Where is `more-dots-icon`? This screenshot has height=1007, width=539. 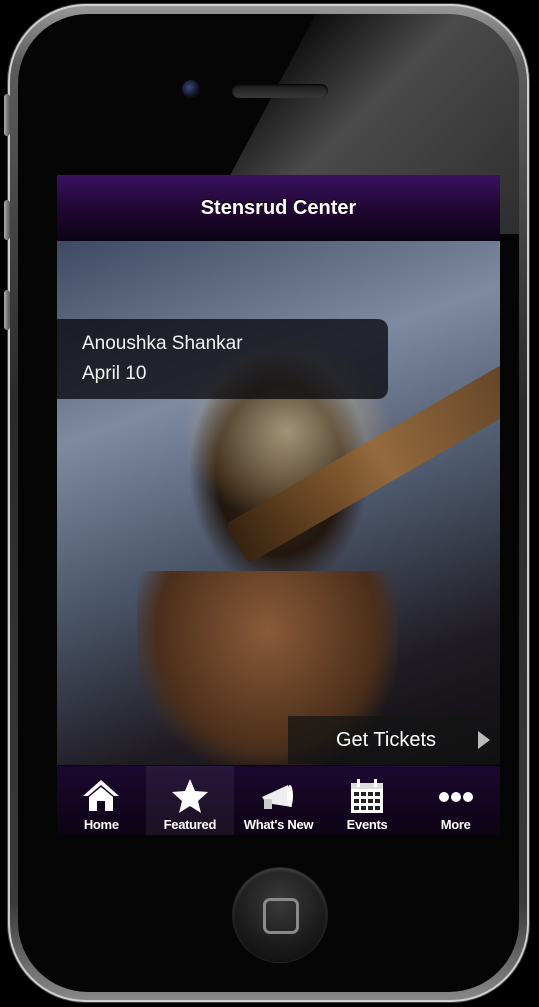 more-dots-icon is located at coordinates (455, 797).